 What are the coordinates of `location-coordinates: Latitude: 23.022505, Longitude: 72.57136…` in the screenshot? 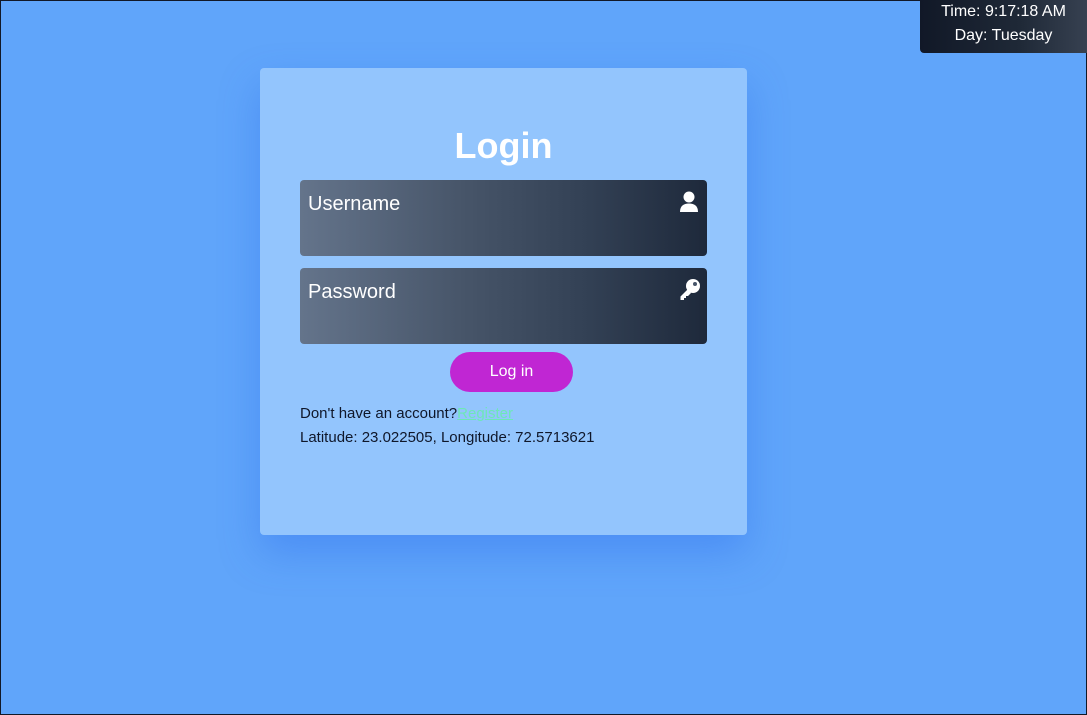 It's located at (447, 437).